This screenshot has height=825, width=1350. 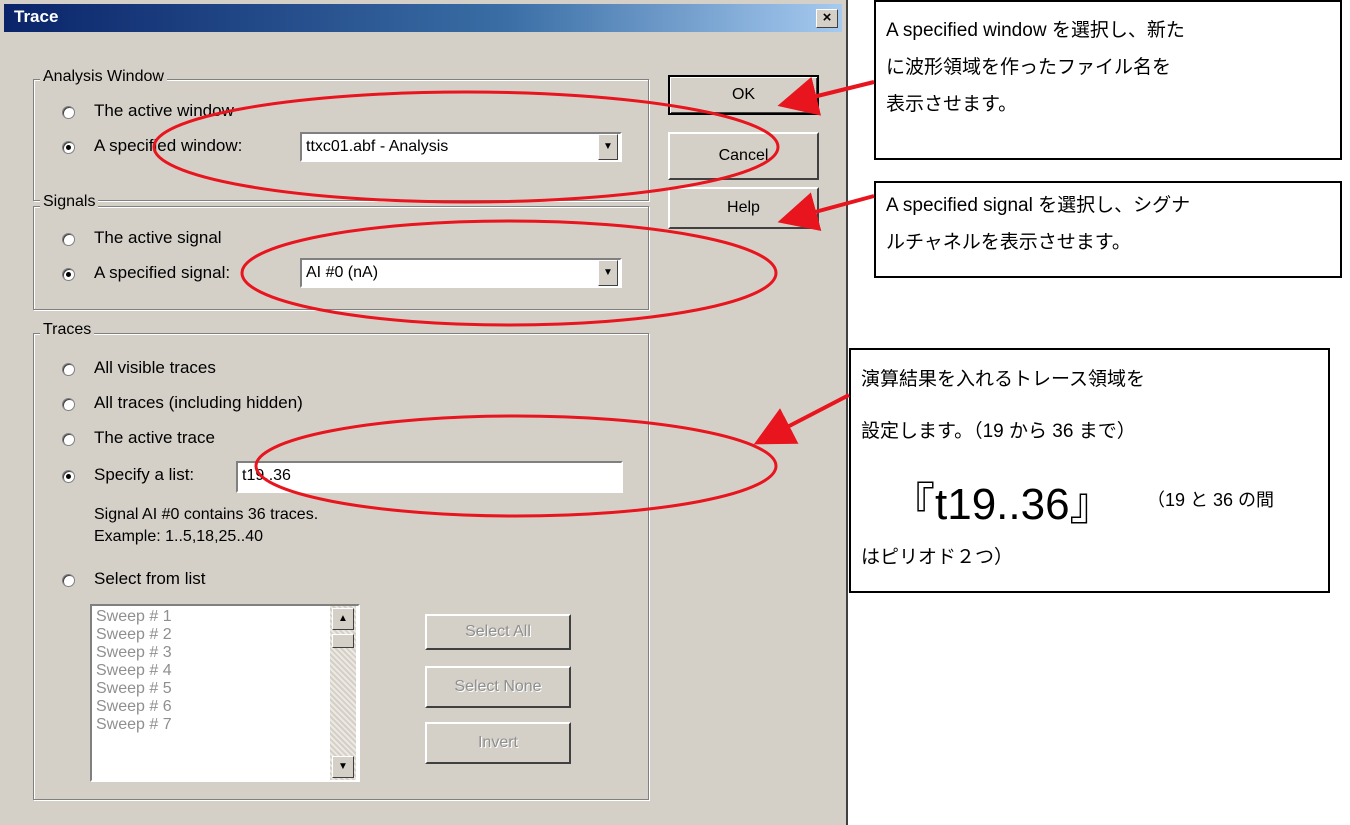 What do you see at coordinates (466, 147) in the screenshot?
I see `highlight-window-ellipse` at bounding box center [466, 147].